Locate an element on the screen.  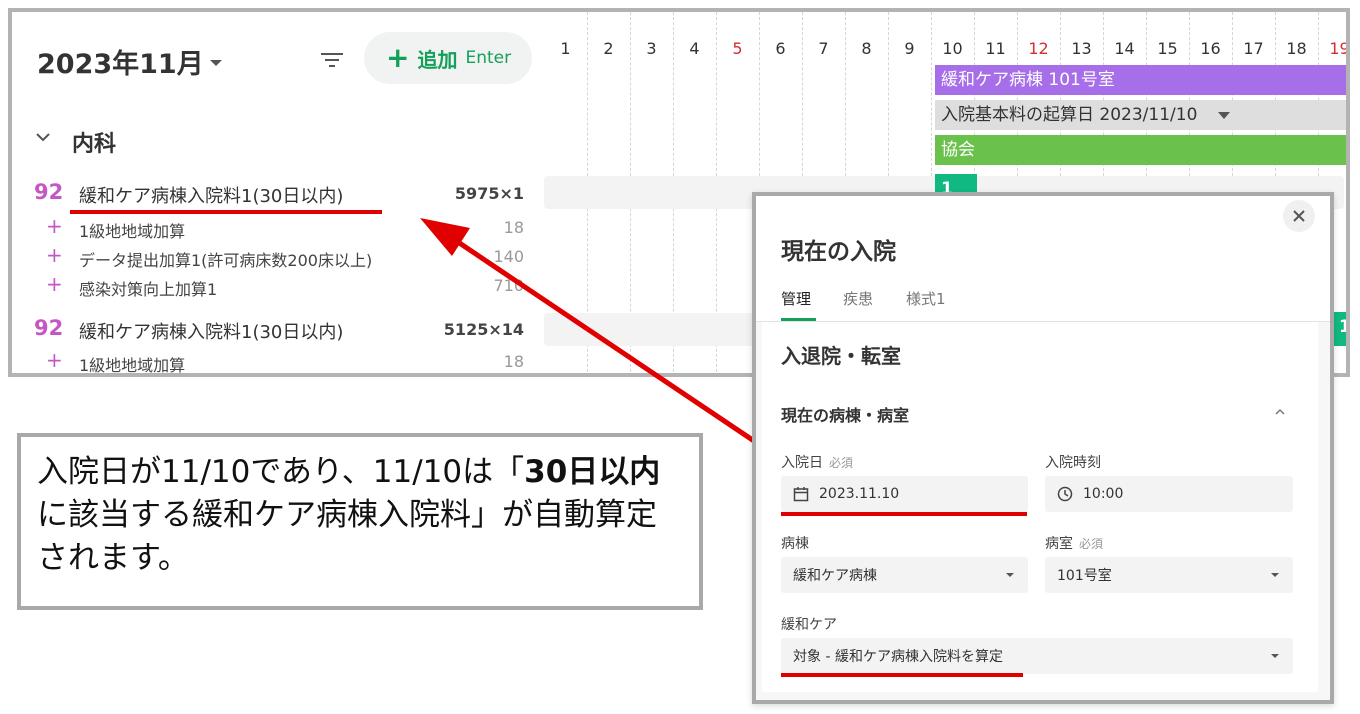
filter-icon is located at coordinates (332, 60).